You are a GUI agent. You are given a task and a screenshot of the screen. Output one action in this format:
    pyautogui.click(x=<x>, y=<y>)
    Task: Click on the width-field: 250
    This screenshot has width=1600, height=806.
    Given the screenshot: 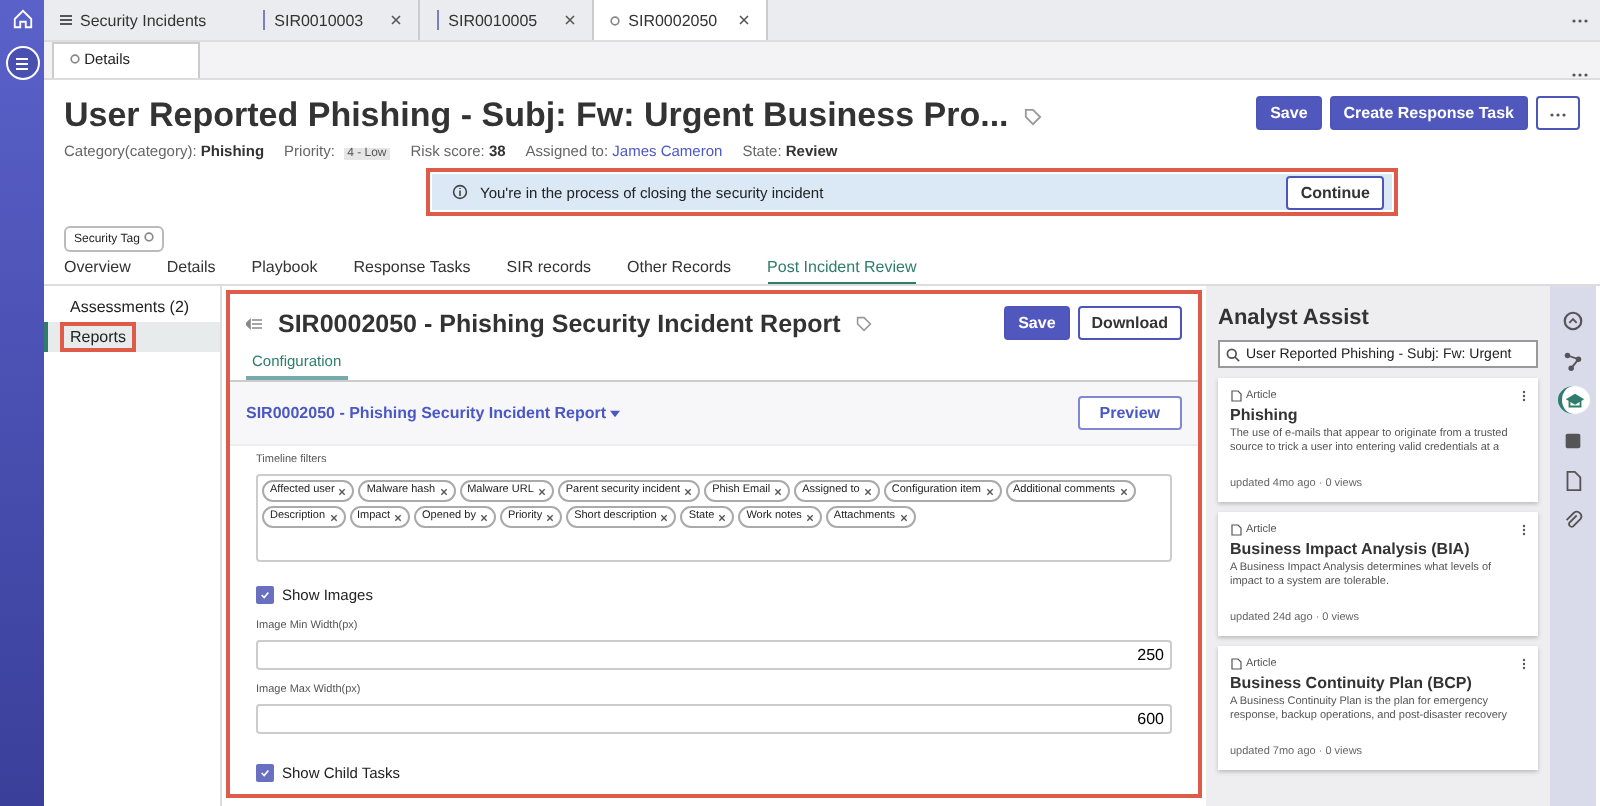 What is the action you would take?
    pyautogui.click(x=714, y=655)
    